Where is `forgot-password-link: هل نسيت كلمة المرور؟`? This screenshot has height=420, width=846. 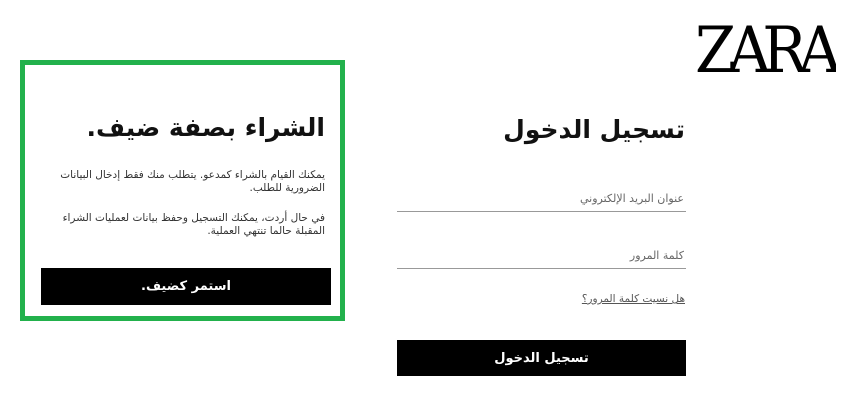
forgot-password-link: هل نسيت كلمة المرور؟ is located at coordinates (633, 299).